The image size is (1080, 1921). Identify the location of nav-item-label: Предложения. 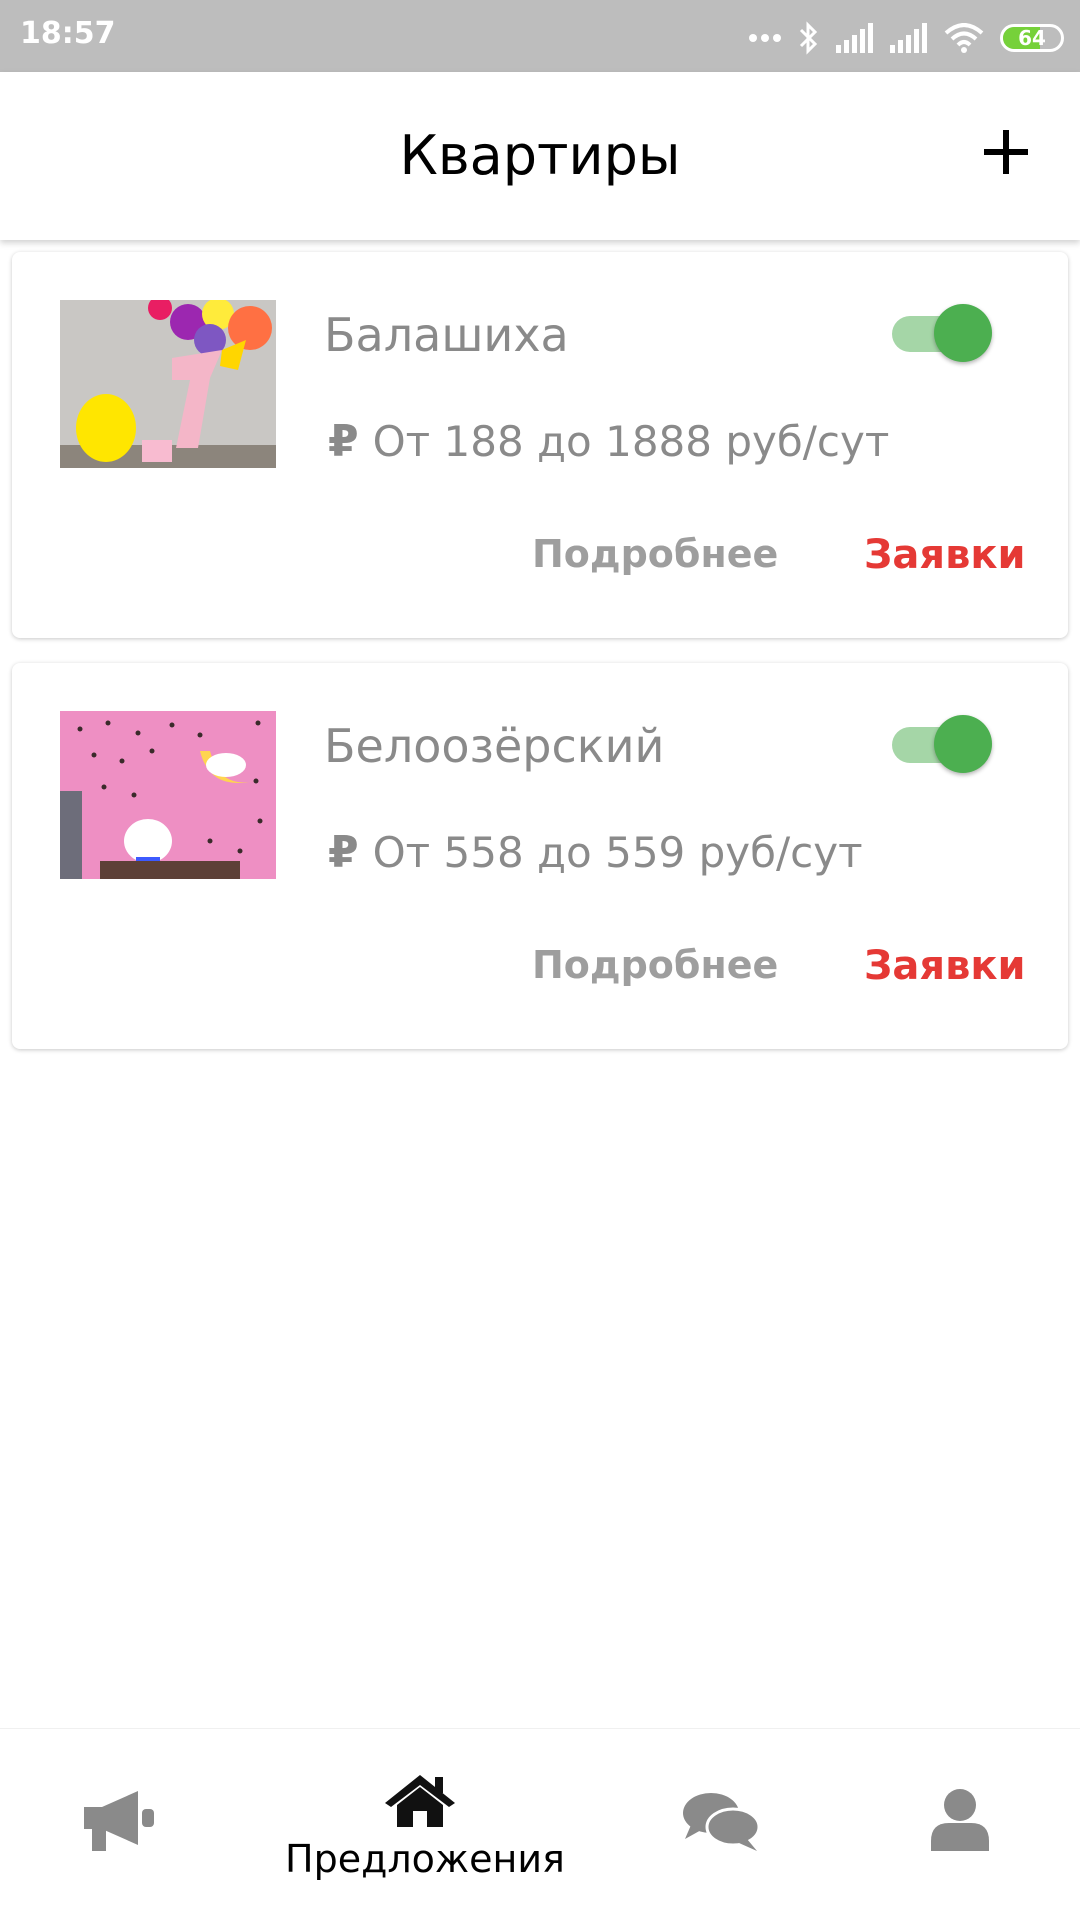
(425, 1859).